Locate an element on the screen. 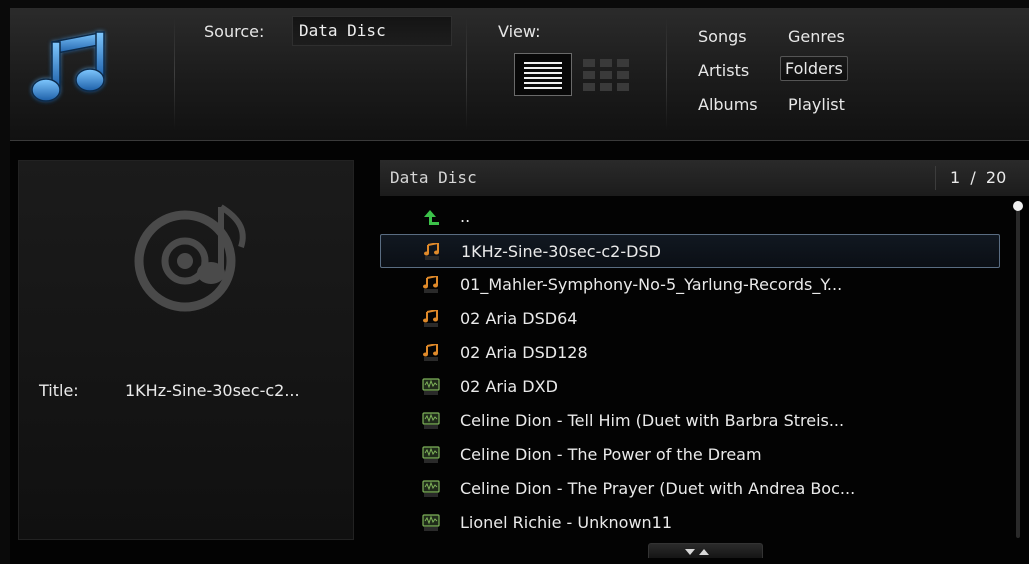 Image resolution: width=1029 pixels, height=564 pixels. list-item: Lionel Richie - Unknown11 is located at coordinates (690, 523).